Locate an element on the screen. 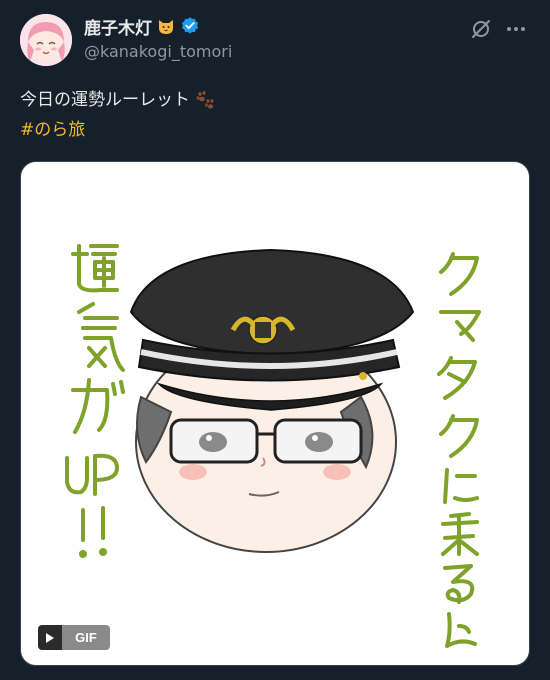 Image resolution: width=550 pixels, height=680 pixels. avatar-image is located at coordinates (46, 40).